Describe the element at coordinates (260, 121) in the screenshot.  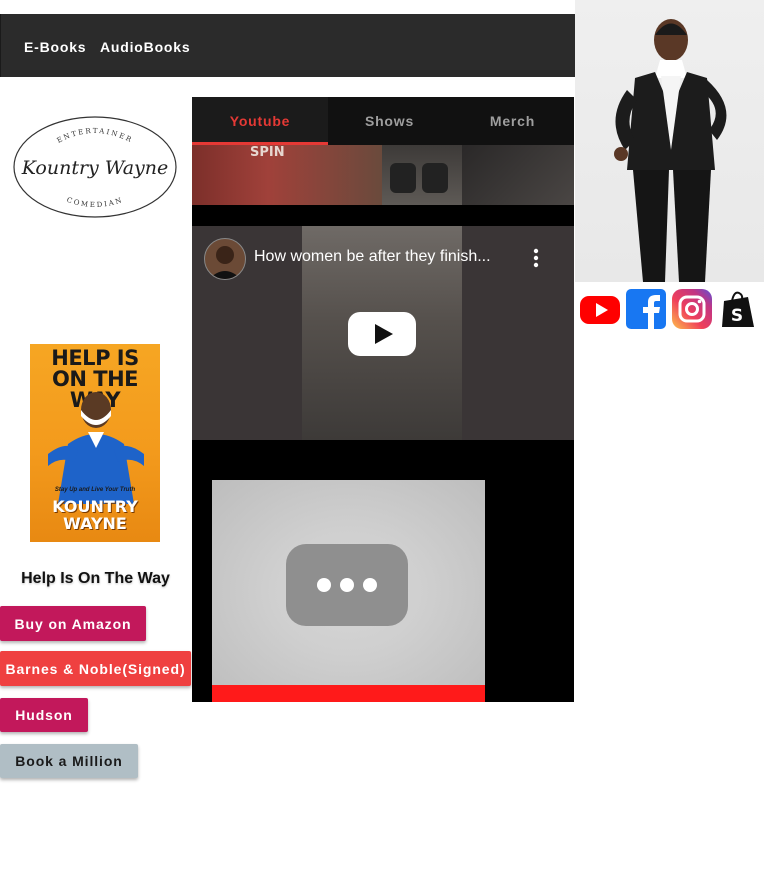
I see `tab-youtube: Youtube` at that location.